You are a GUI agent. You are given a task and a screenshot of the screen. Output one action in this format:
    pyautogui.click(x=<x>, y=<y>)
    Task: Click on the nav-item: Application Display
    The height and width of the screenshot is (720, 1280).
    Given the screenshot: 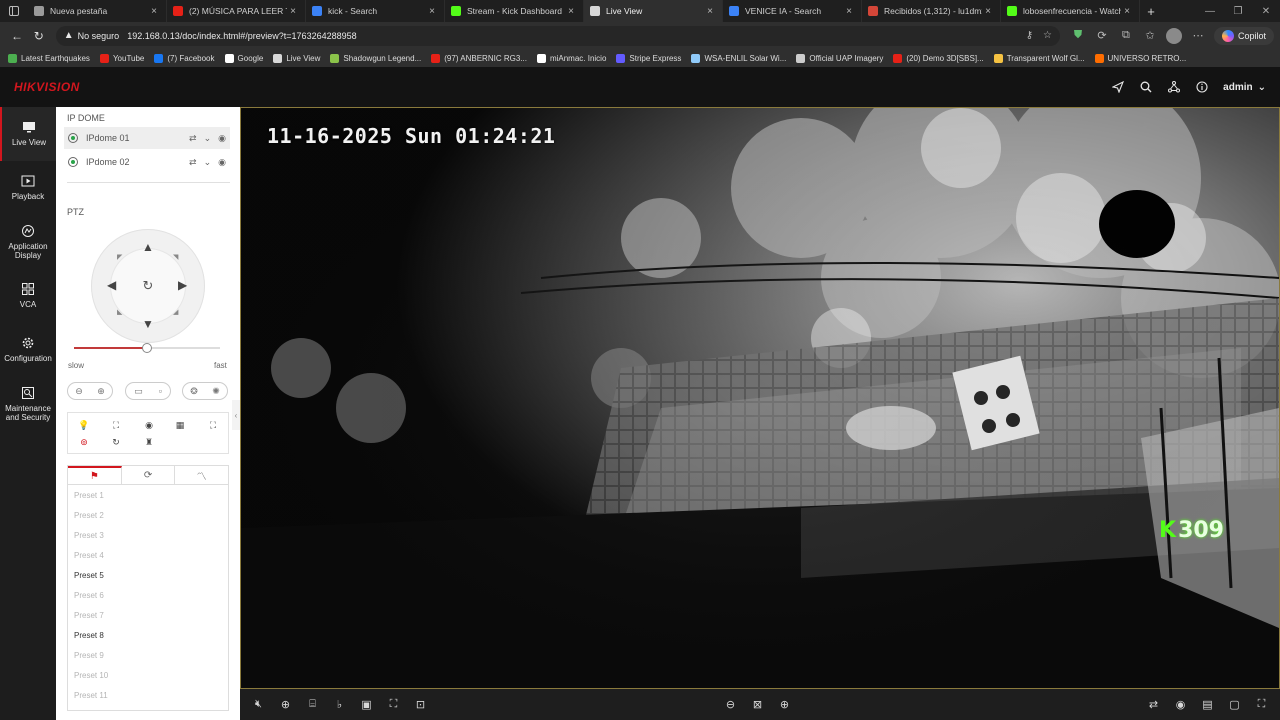 What is the action you would take?
    pyautogui.click(x=28, y=242)
    